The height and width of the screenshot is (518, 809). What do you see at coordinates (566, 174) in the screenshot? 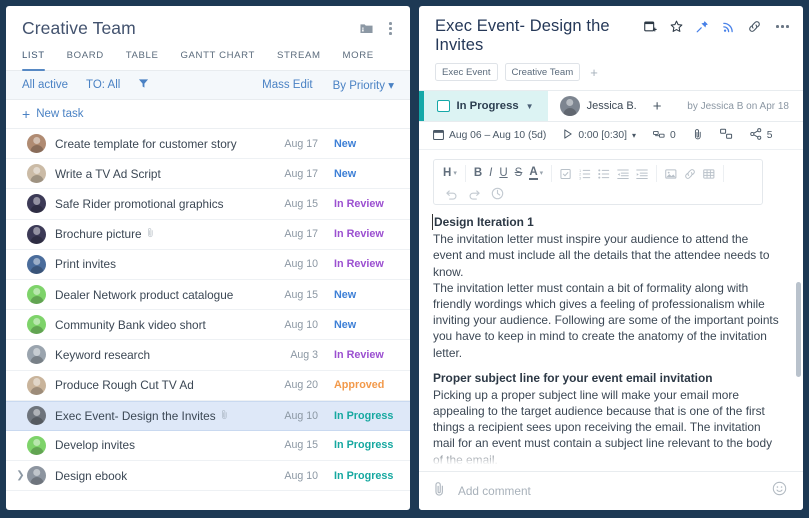
I see `checklist-icon` at bounding box center [566, 174].